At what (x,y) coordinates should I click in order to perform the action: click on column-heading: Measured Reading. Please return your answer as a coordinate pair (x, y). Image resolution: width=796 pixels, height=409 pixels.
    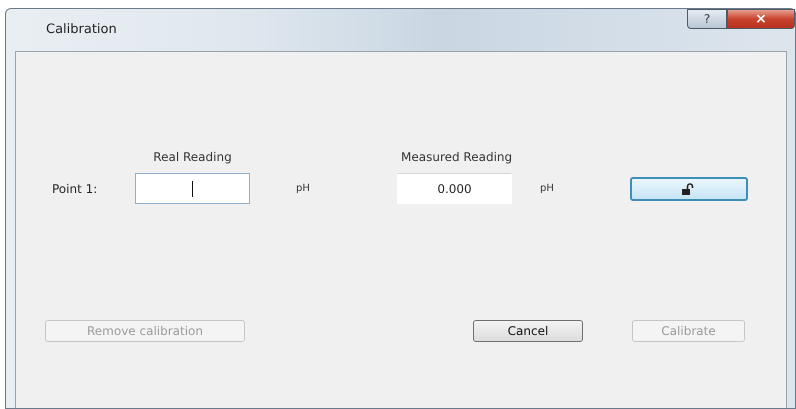
    Looking at the image, I should click on (456, 158).